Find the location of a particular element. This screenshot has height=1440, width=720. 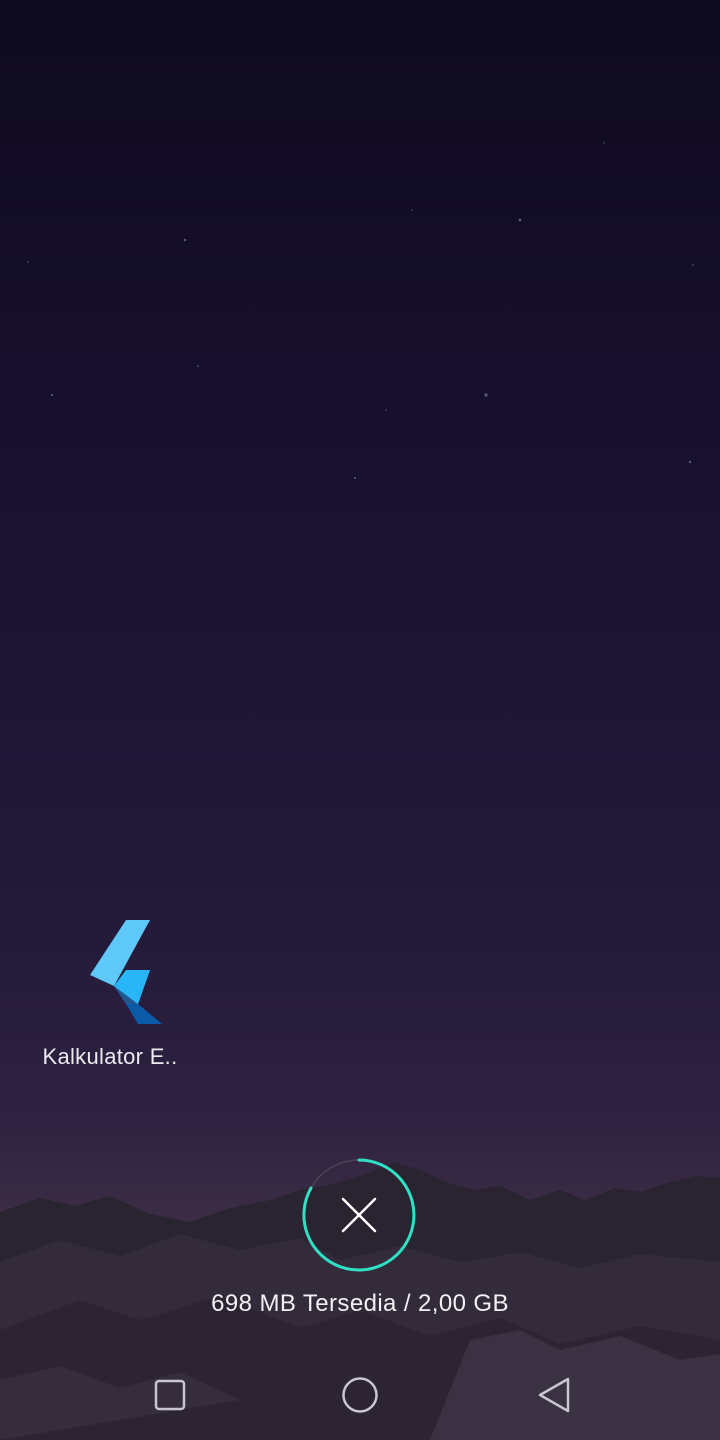

clear-all-button is located at coordinates (359, 1215).